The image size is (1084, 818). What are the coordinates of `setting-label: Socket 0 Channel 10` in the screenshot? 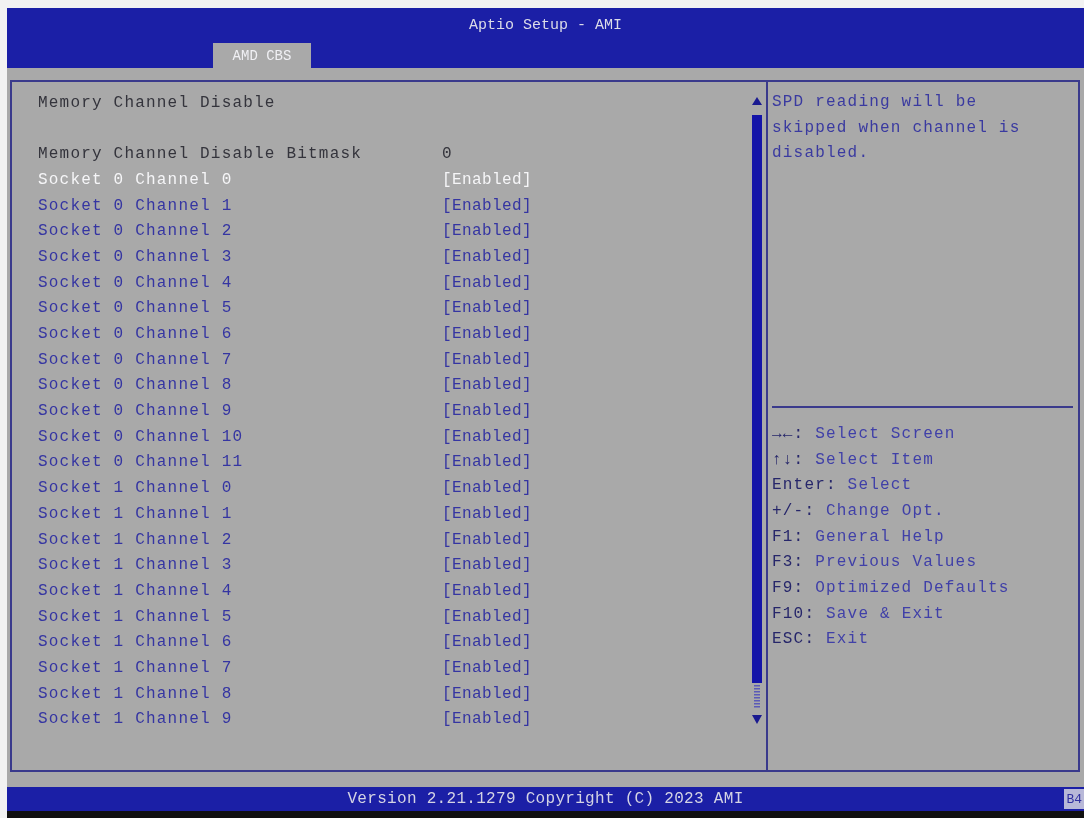 It's located at (240, 436).